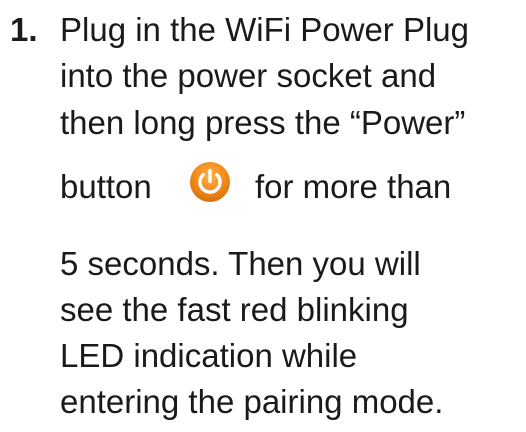  What do you see at coordinates (353, 186) in the screenshot?
I see `step-line-4-continued: for more than` at bounding box center [353, 186].